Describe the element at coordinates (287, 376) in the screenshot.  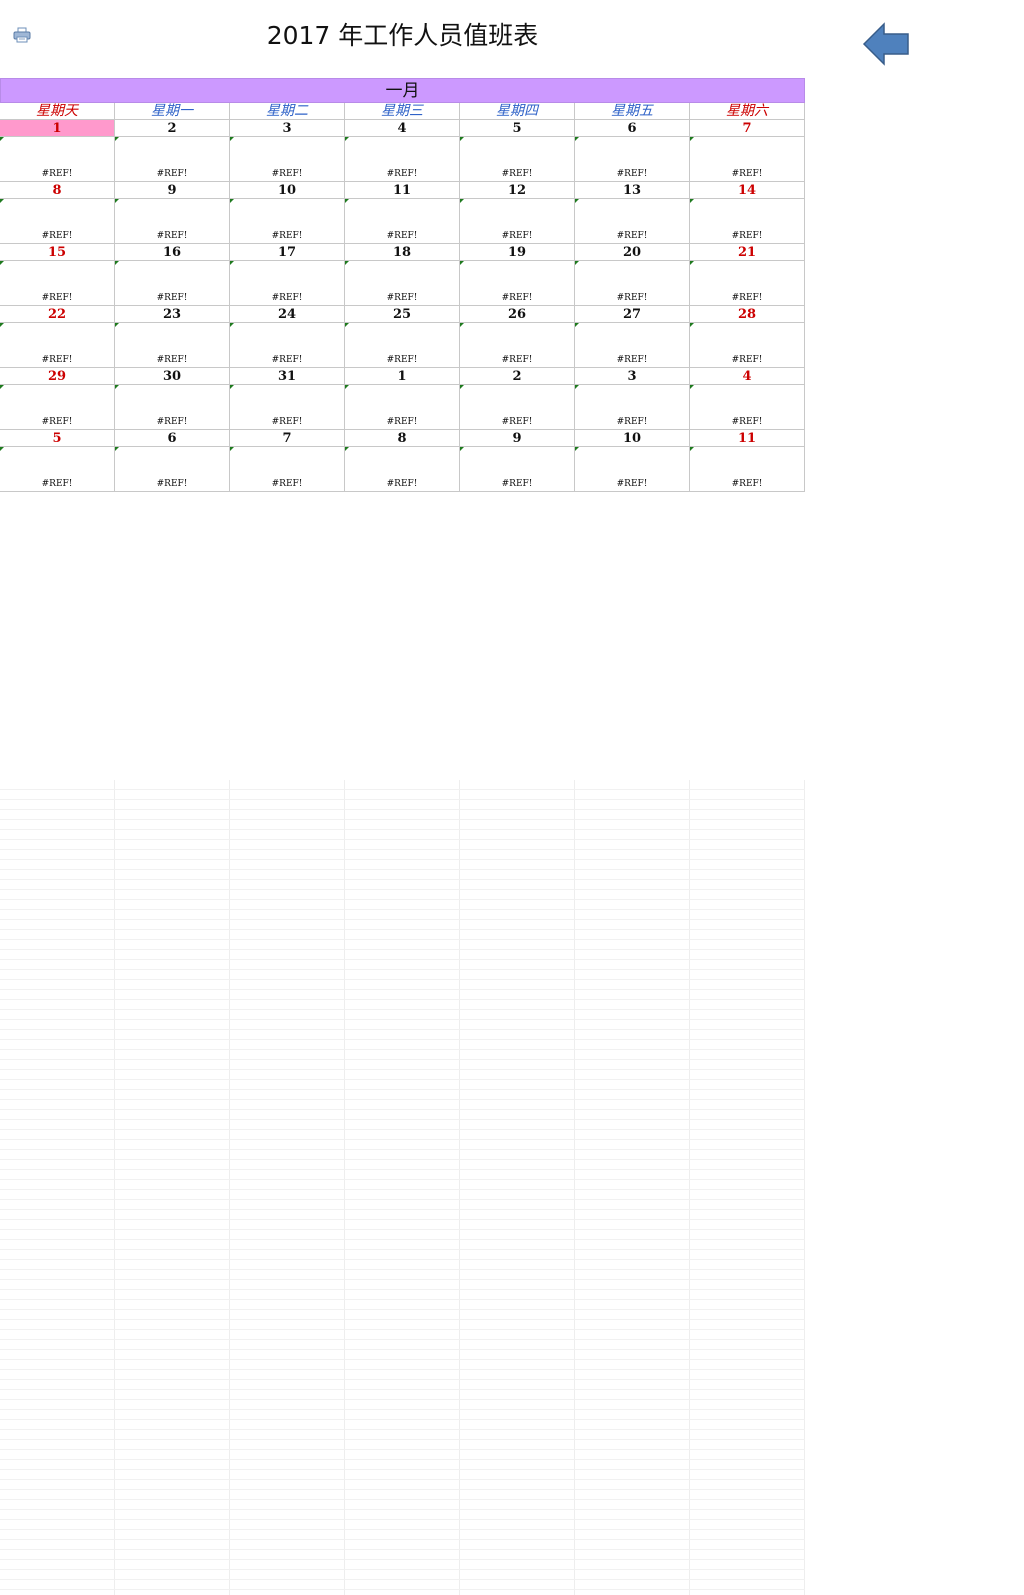
I see `date-cell: 31` at that location.